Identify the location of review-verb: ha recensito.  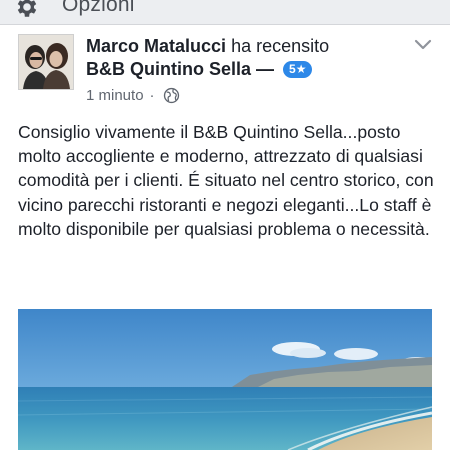
(280, 46).